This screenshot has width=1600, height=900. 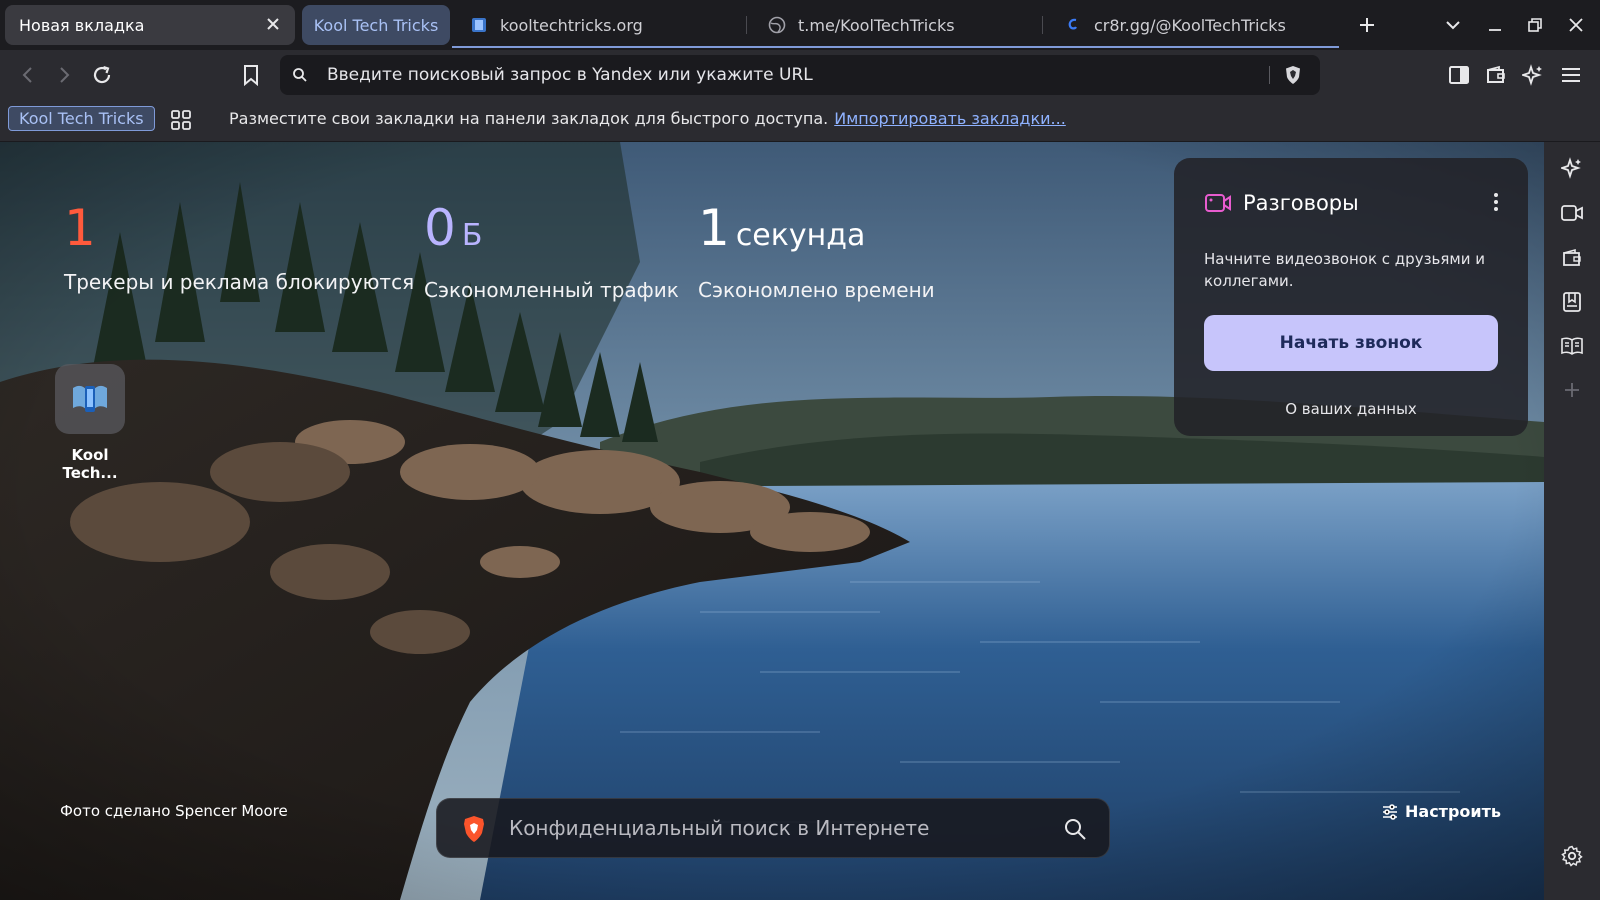 I want to click on gear-icon, so click(x=1572, y=856).